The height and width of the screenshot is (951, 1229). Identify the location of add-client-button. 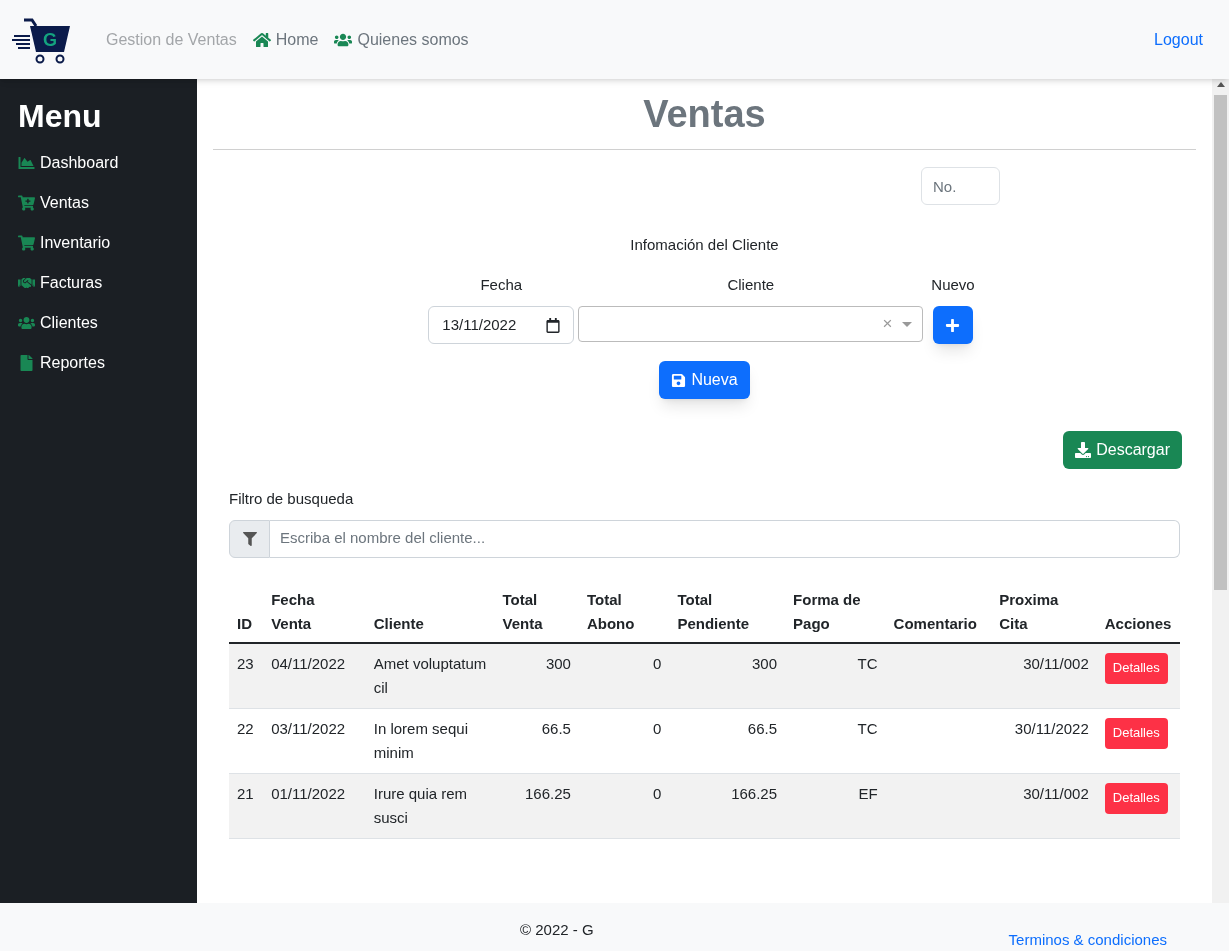
(953, 325).